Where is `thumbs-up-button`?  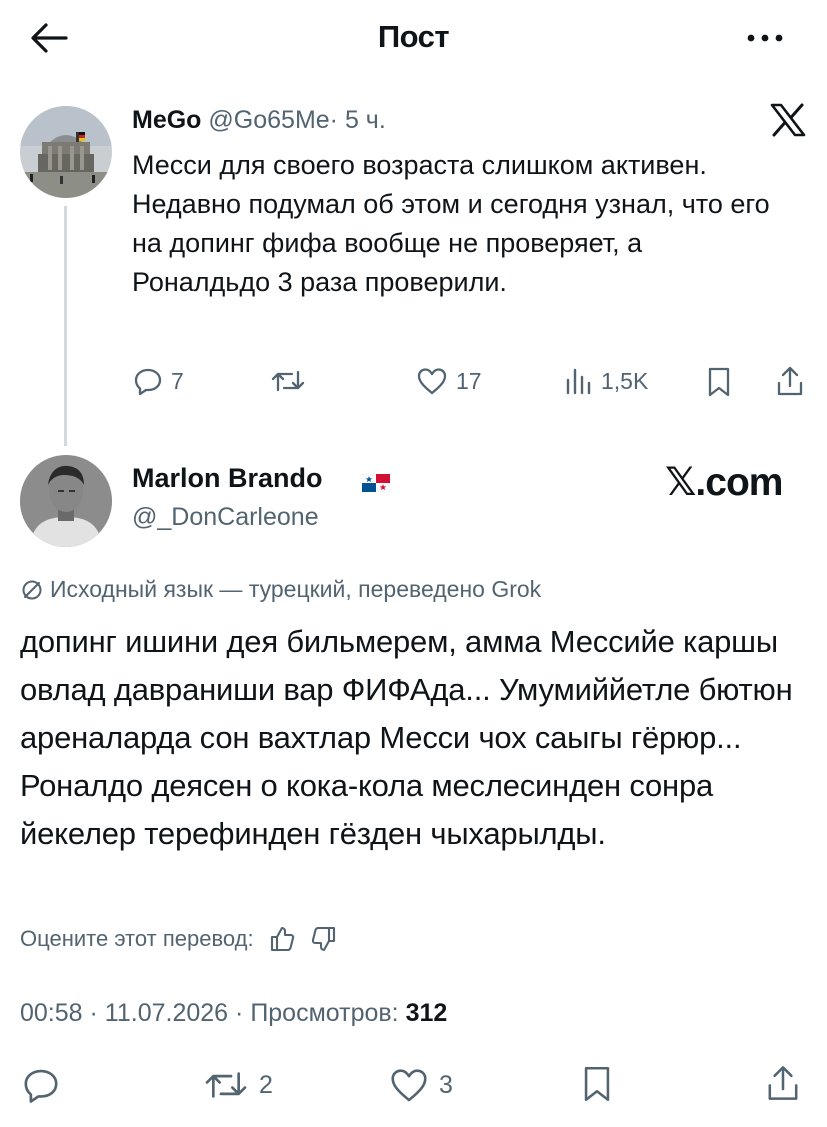
thumbs-up-button is located at coordinates (282, 939).